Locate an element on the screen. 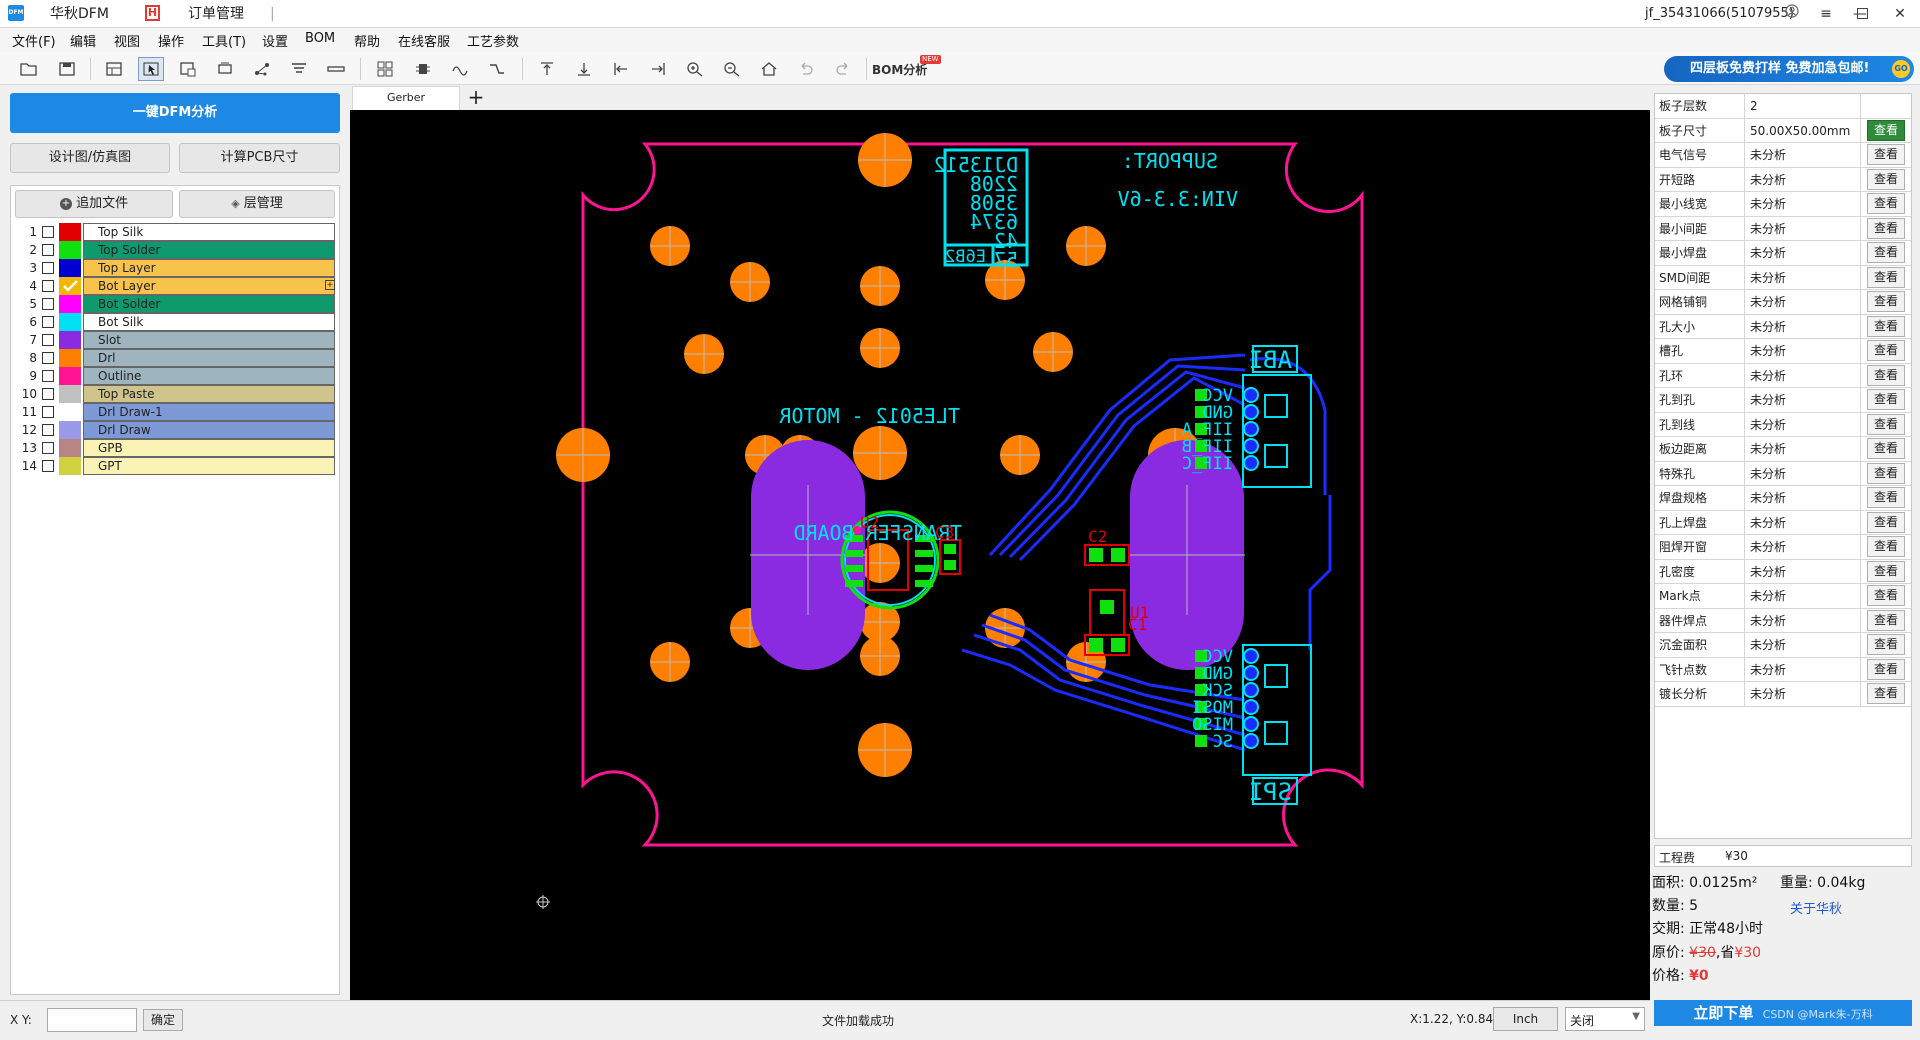 The height and width of the screenshot is (1040, 1920). layer-name: GPT is located at coordinates (209, 466).